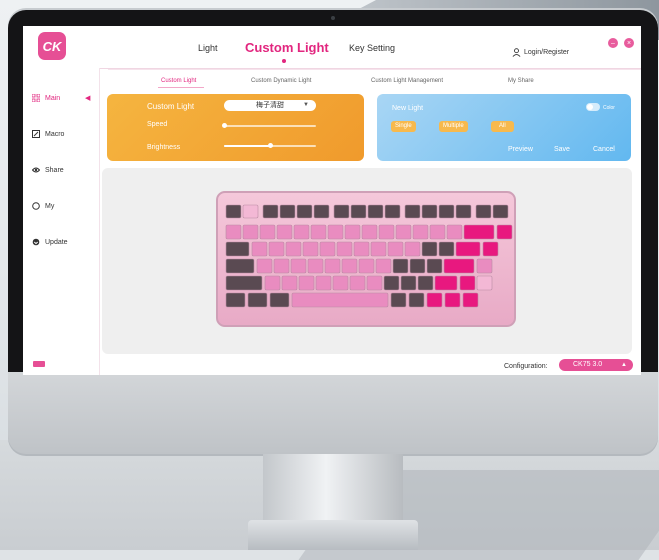 This screenshot has height=560, width=659. What do you see at coordinates (181, 87) in the screenshot?
I see `tab-underline` at bounding box center [181, 87].